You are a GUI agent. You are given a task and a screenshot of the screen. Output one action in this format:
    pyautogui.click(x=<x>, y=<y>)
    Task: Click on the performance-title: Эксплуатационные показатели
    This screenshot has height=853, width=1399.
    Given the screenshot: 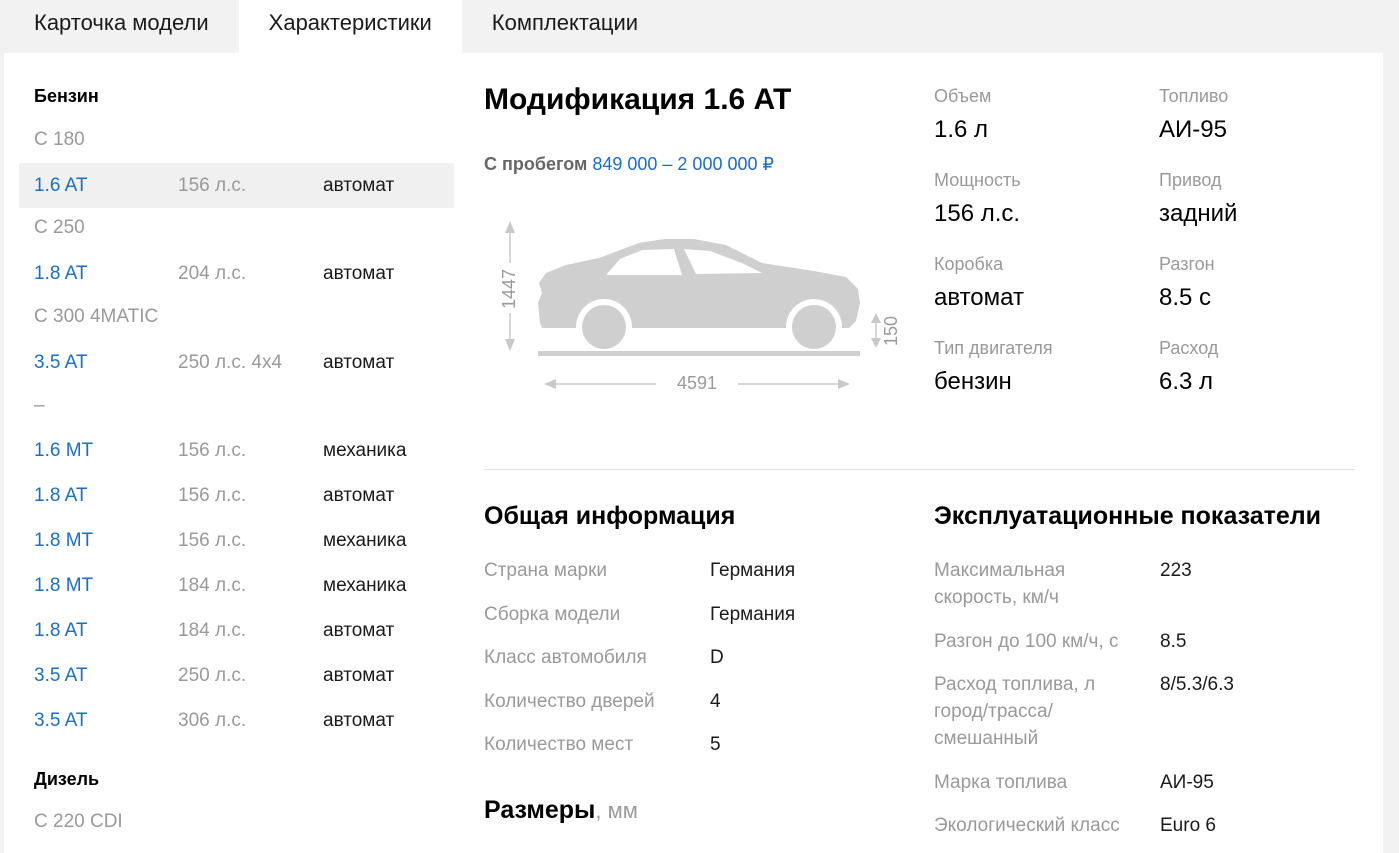 What is the action you would take?
    pyautogui.click(x=1128, y=516)
    